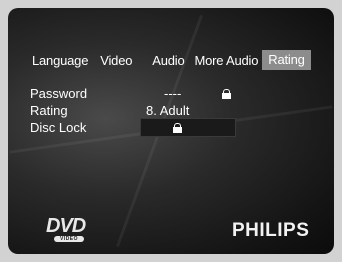  I want to click on disc-lock-label: Disc Lock, so click(58, 127).